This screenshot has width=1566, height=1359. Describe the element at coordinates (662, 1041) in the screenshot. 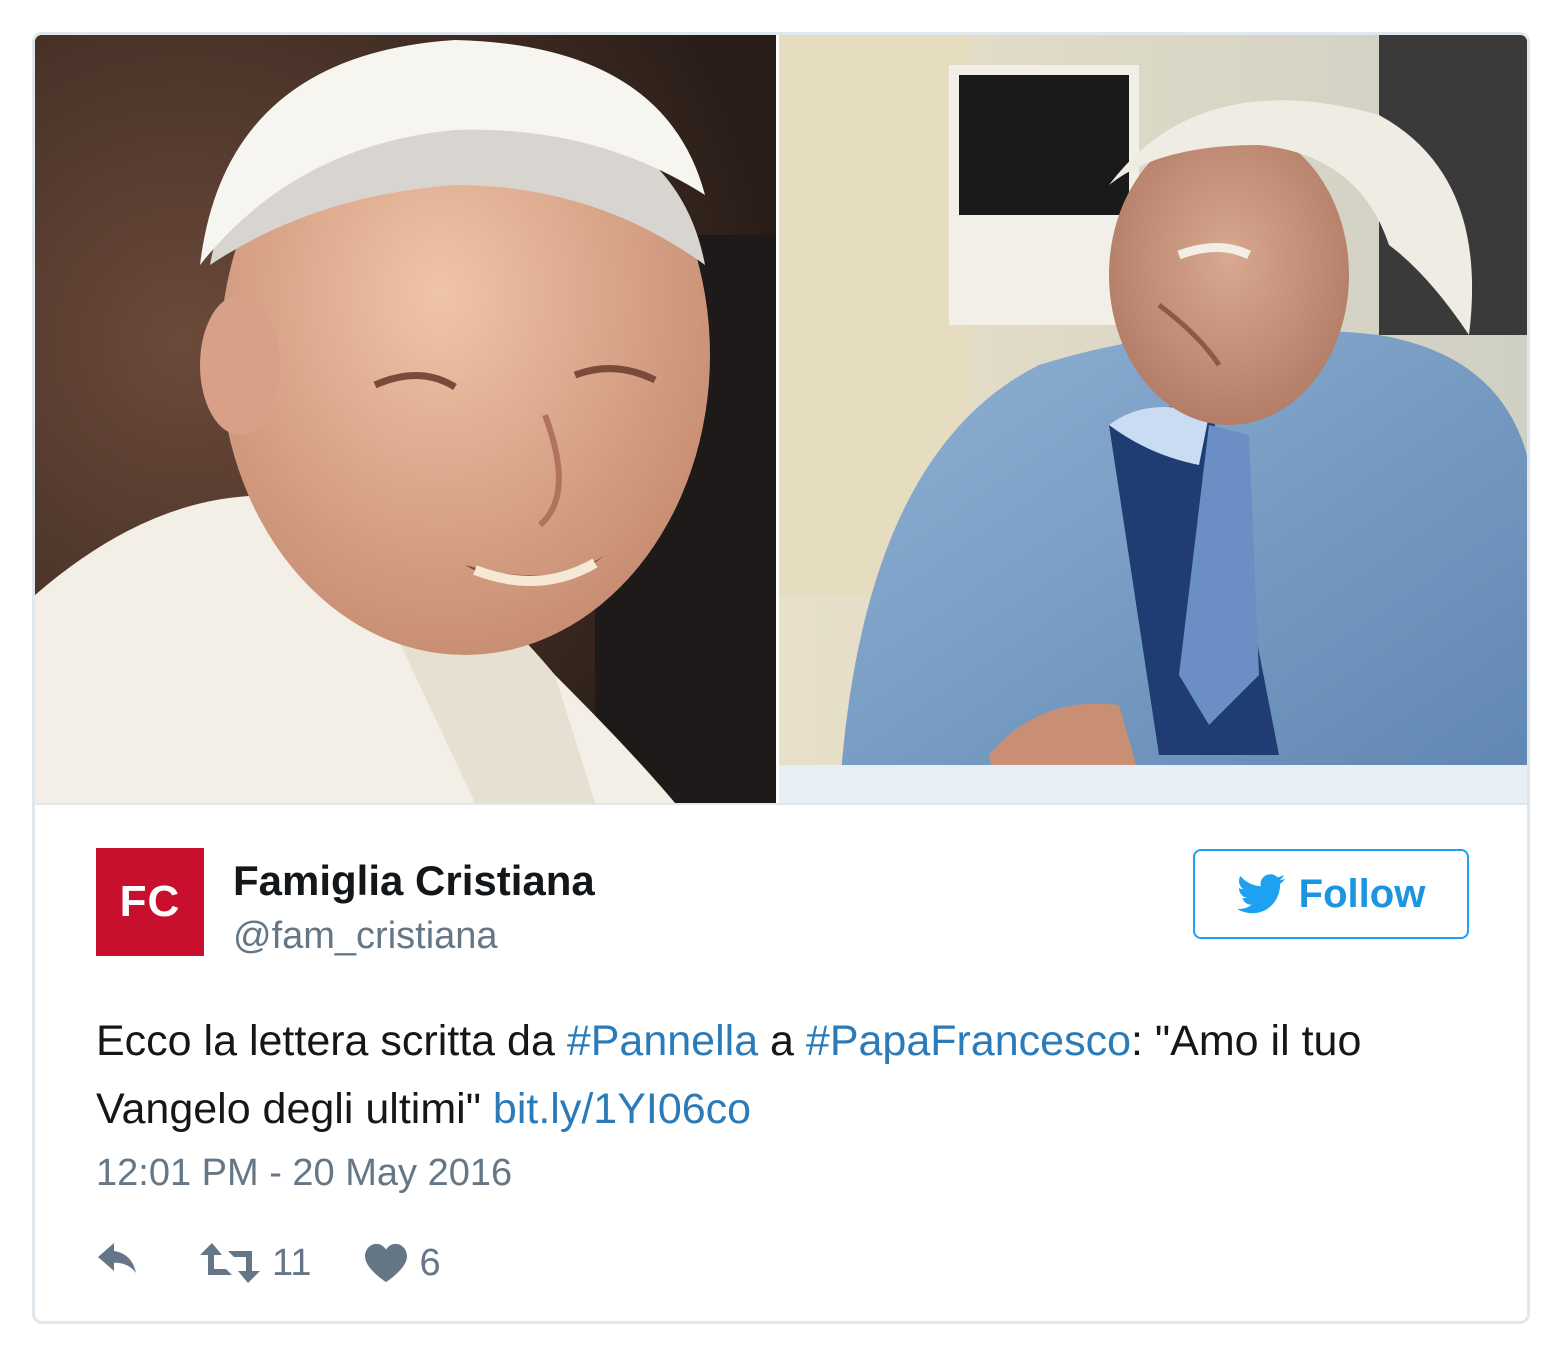

I see `hashtag-pannella-link: #Pannella` at that location.